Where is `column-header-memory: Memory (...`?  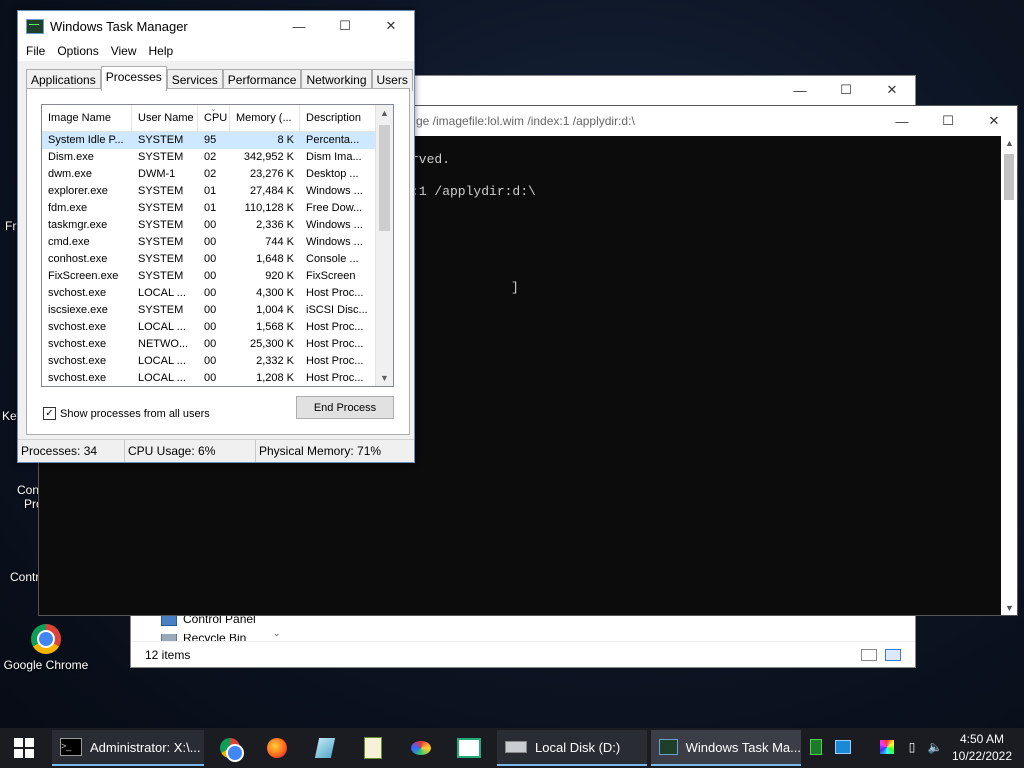
column-header-memory: Memory (... is located at coordinates (265, 118).